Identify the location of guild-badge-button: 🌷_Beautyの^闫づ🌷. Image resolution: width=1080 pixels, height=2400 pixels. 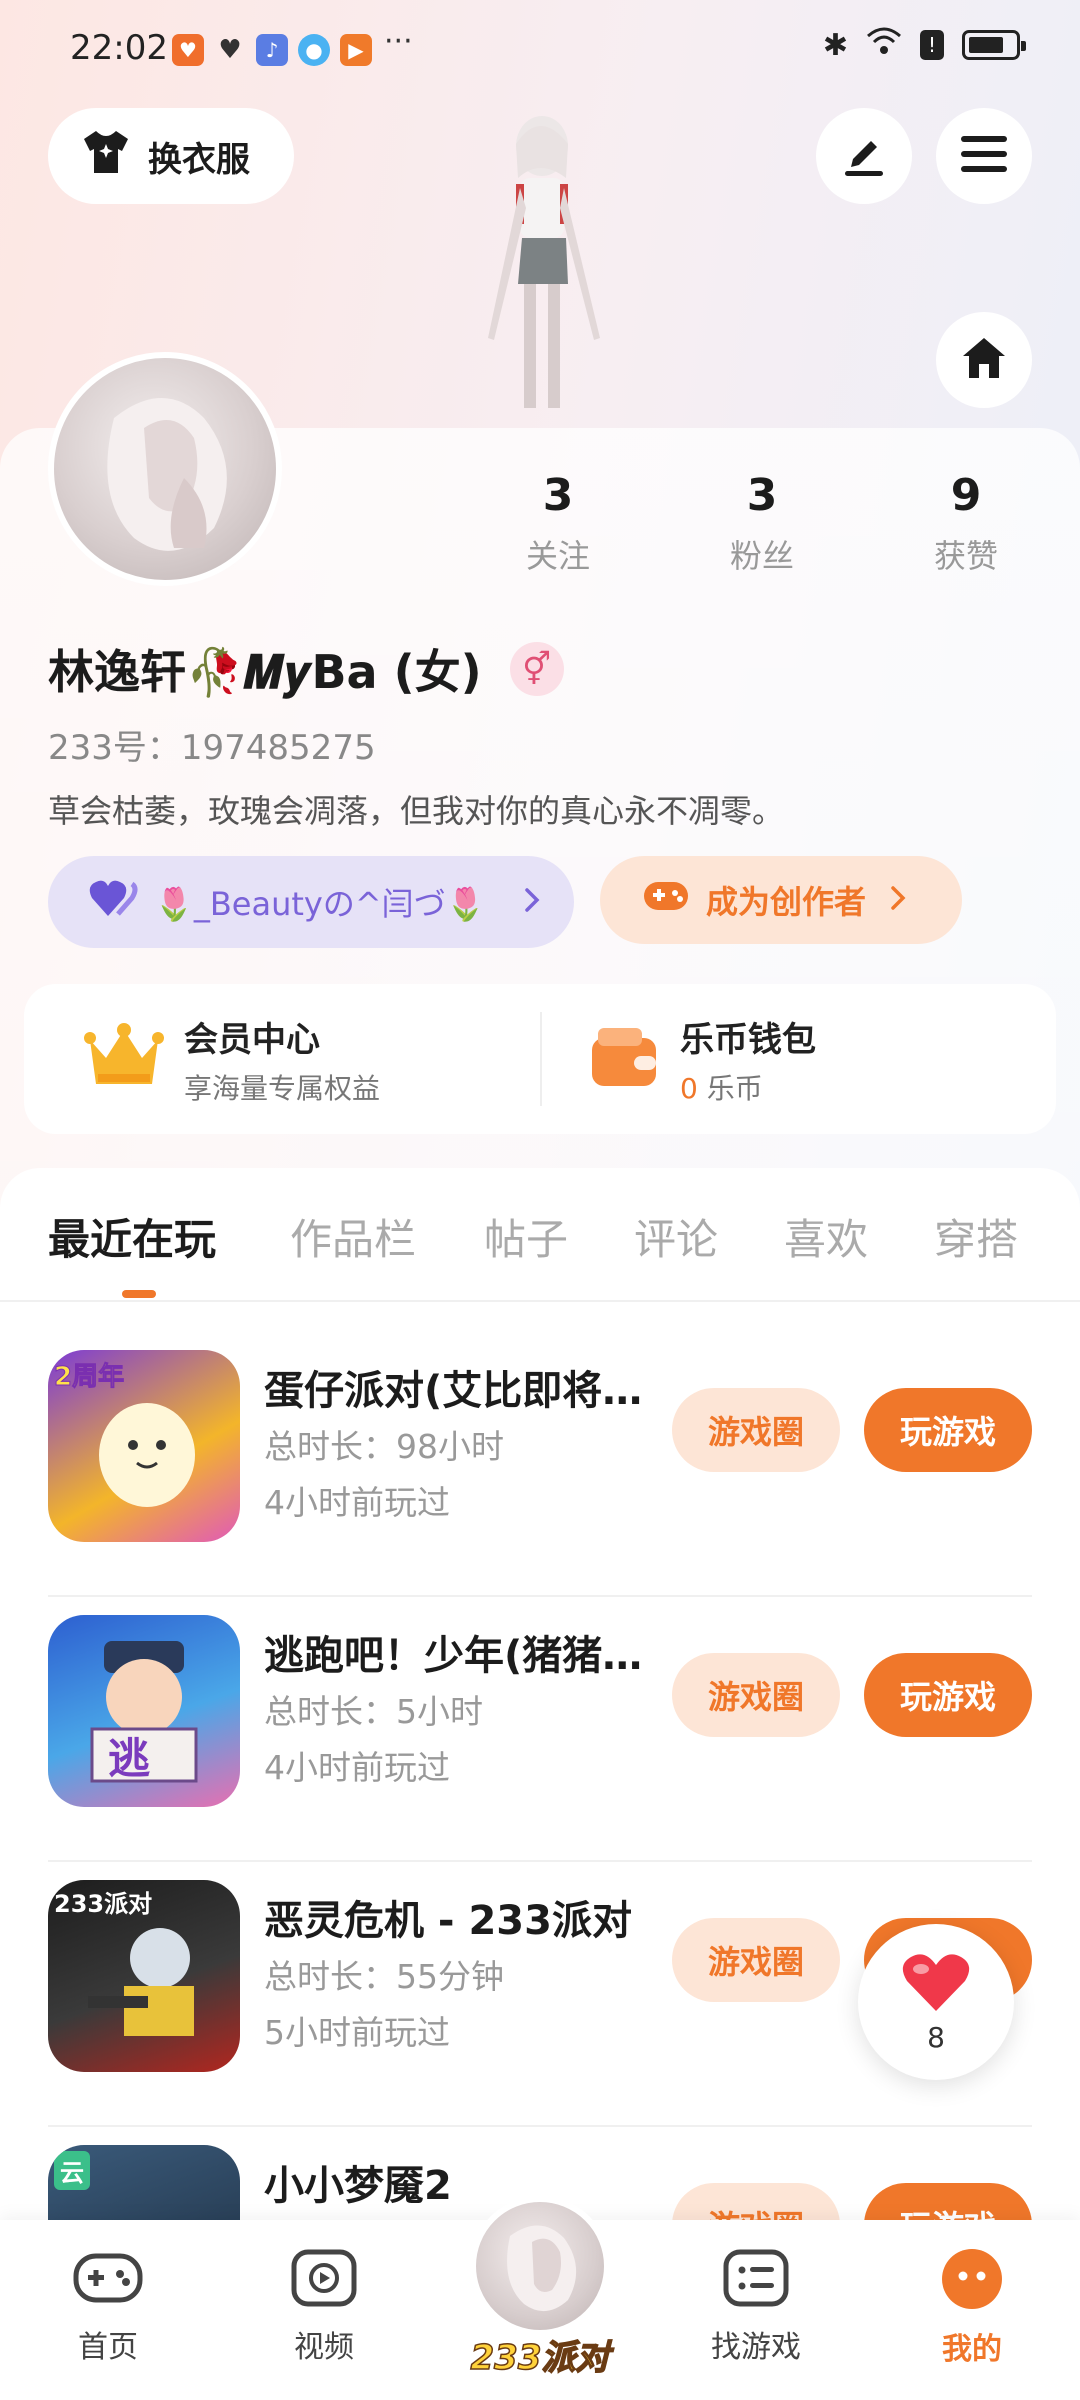
(311, 902).